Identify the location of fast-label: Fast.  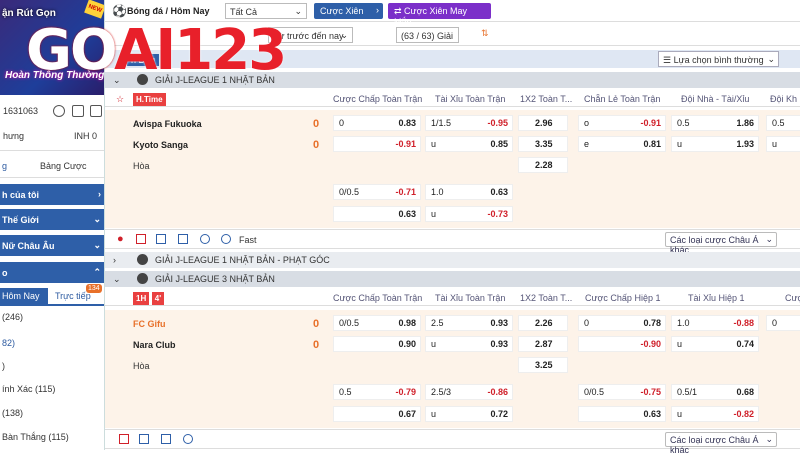
(248, 240).